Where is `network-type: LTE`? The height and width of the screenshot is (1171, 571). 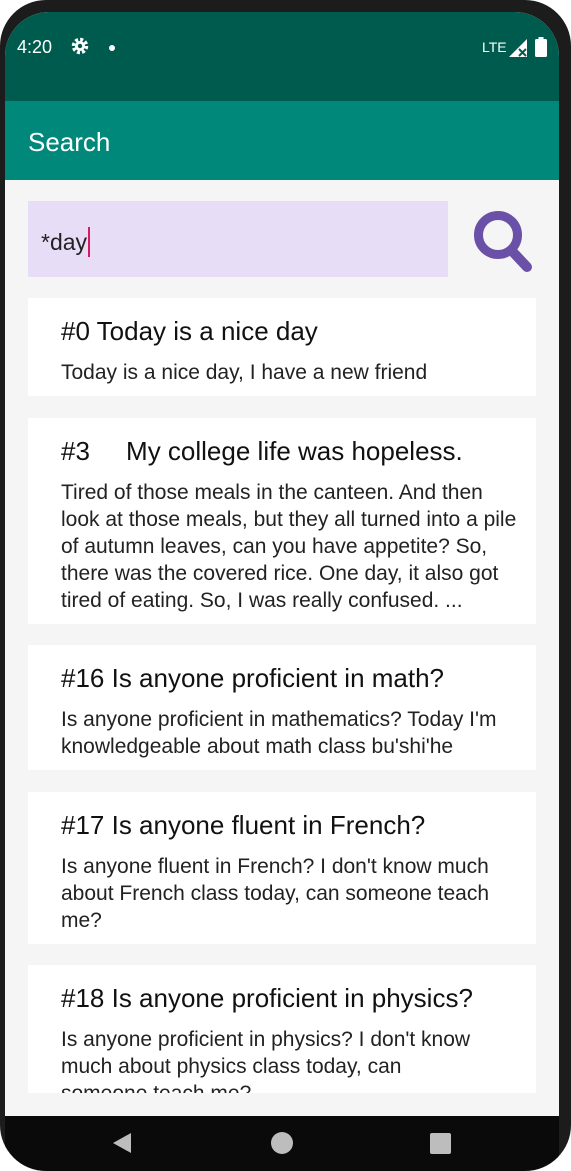 network-type: LTE is located at coordinates (494, 47).